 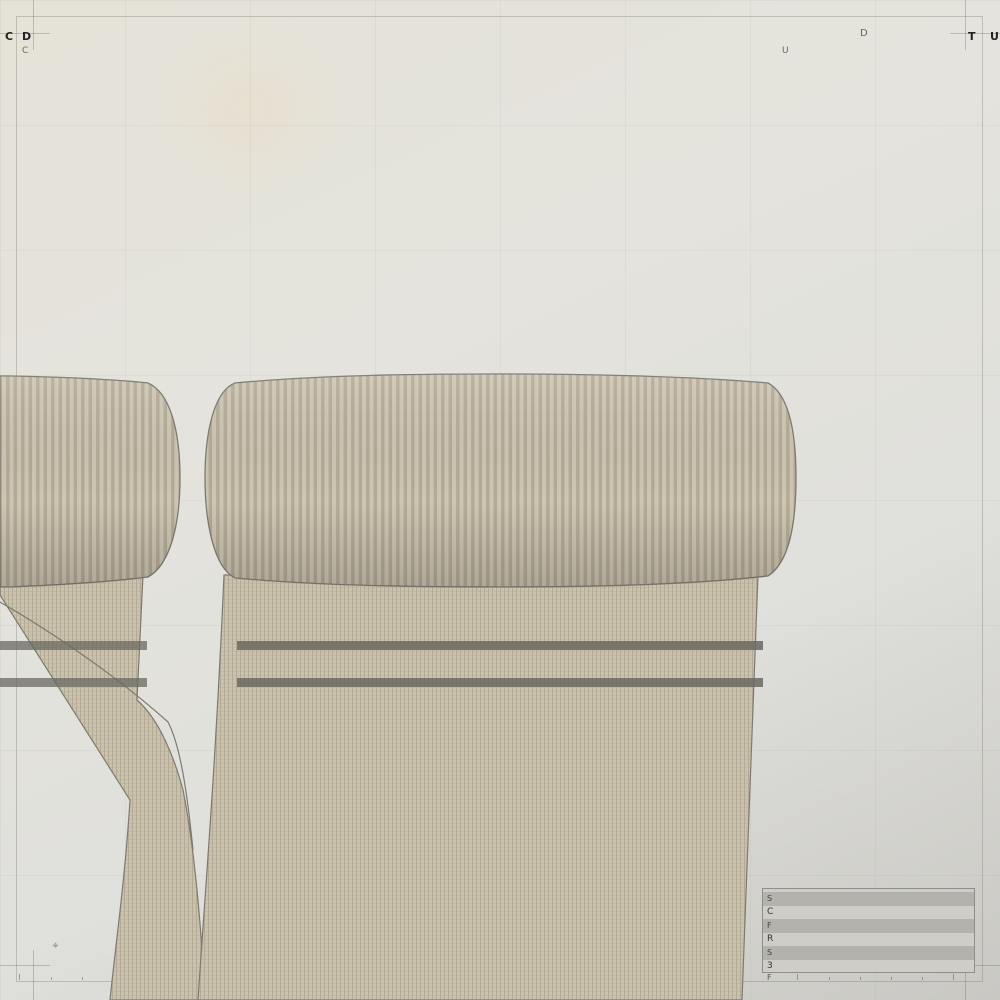 What do you see at coordinates (868, 926) in the screenshot?
I see `legend-row: F` at bounding box center [868, 926].